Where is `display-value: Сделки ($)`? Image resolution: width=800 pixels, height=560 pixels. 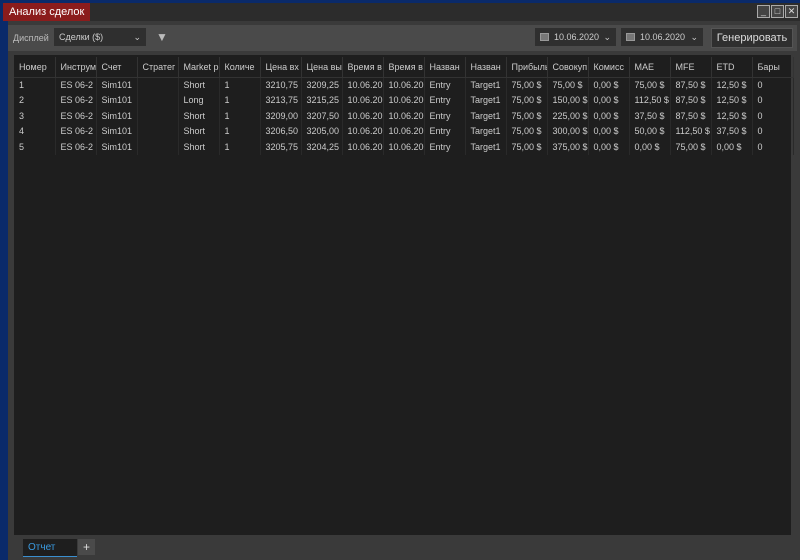 display-value: Сделки ($) is located at coordinates (81, 37).